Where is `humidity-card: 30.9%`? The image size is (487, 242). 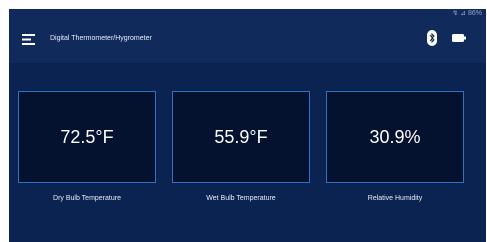 humidity-card: 30.9% is located at coordinates (395, 137).